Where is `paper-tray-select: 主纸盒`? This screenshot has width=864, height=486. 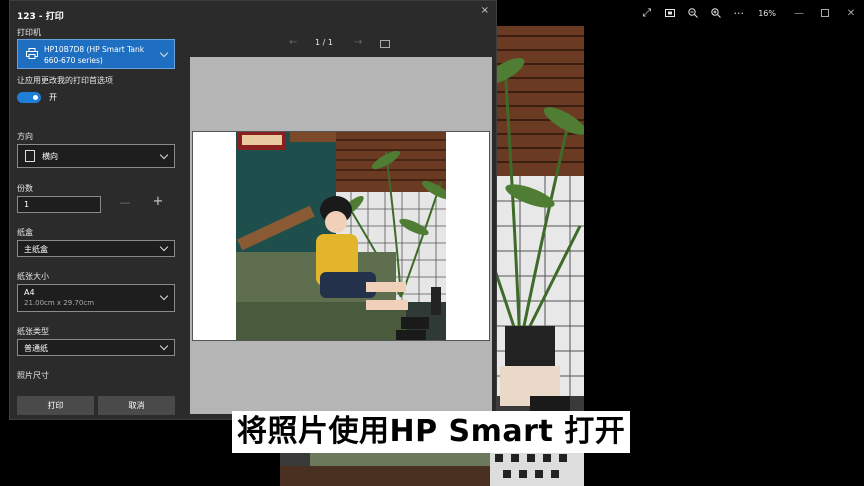 paper-tray-select: 主纸盒 is located at coordinates (96, 248).